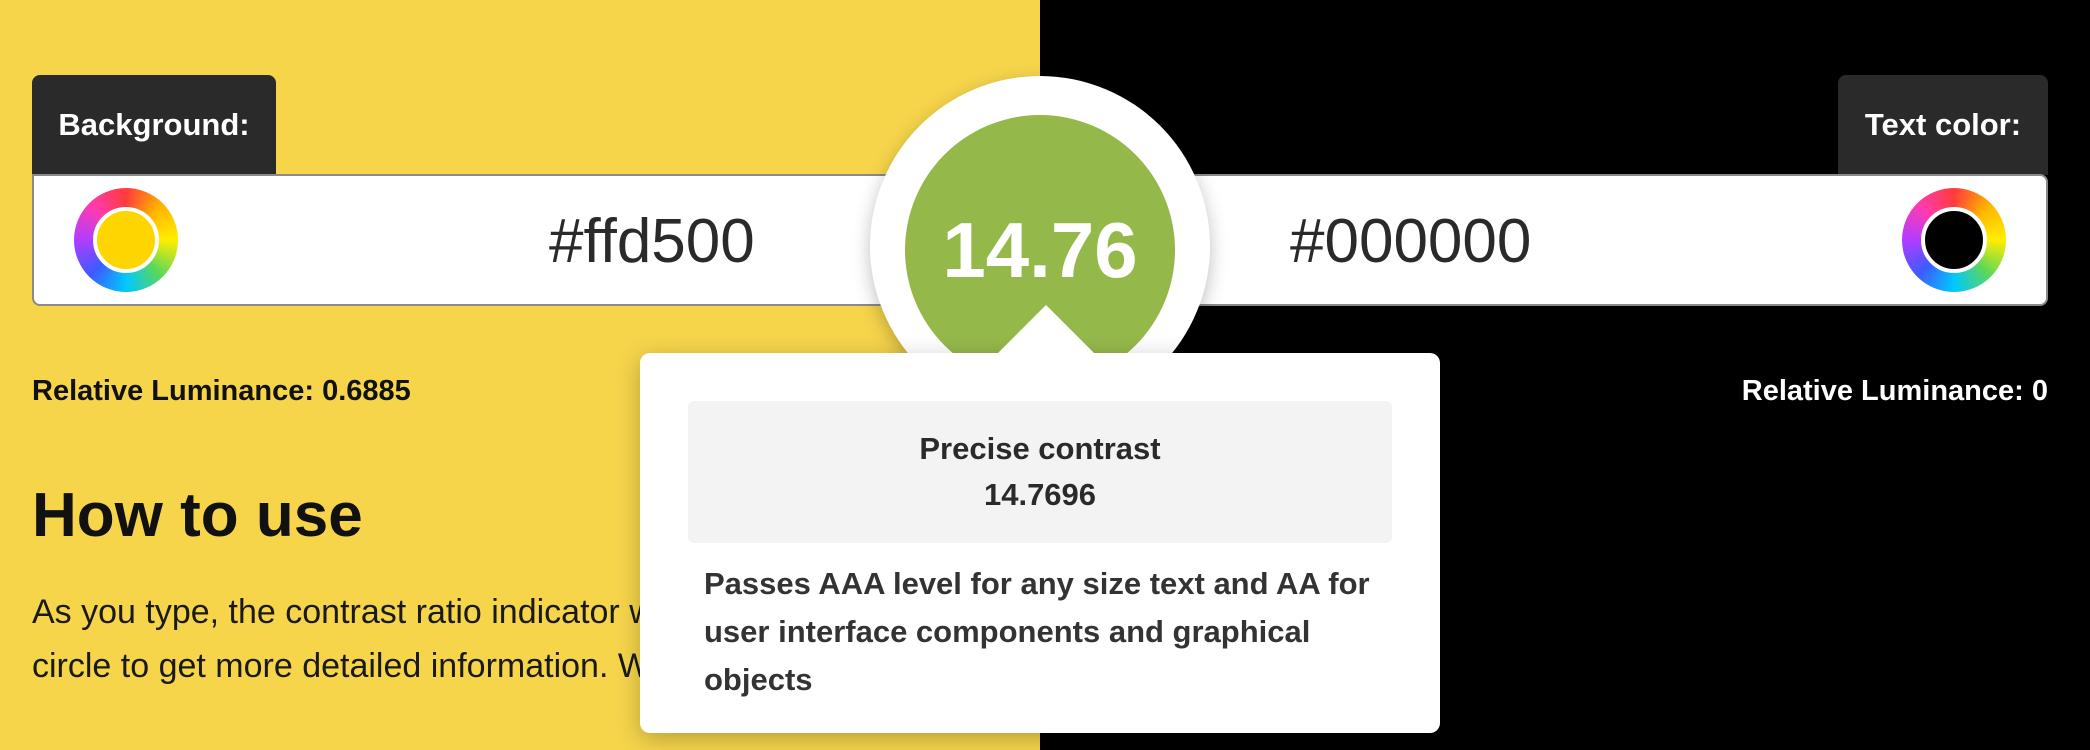 This screenshot has height=750, width=2090. I want to click on background-swatch-preview, so click(126, 240).